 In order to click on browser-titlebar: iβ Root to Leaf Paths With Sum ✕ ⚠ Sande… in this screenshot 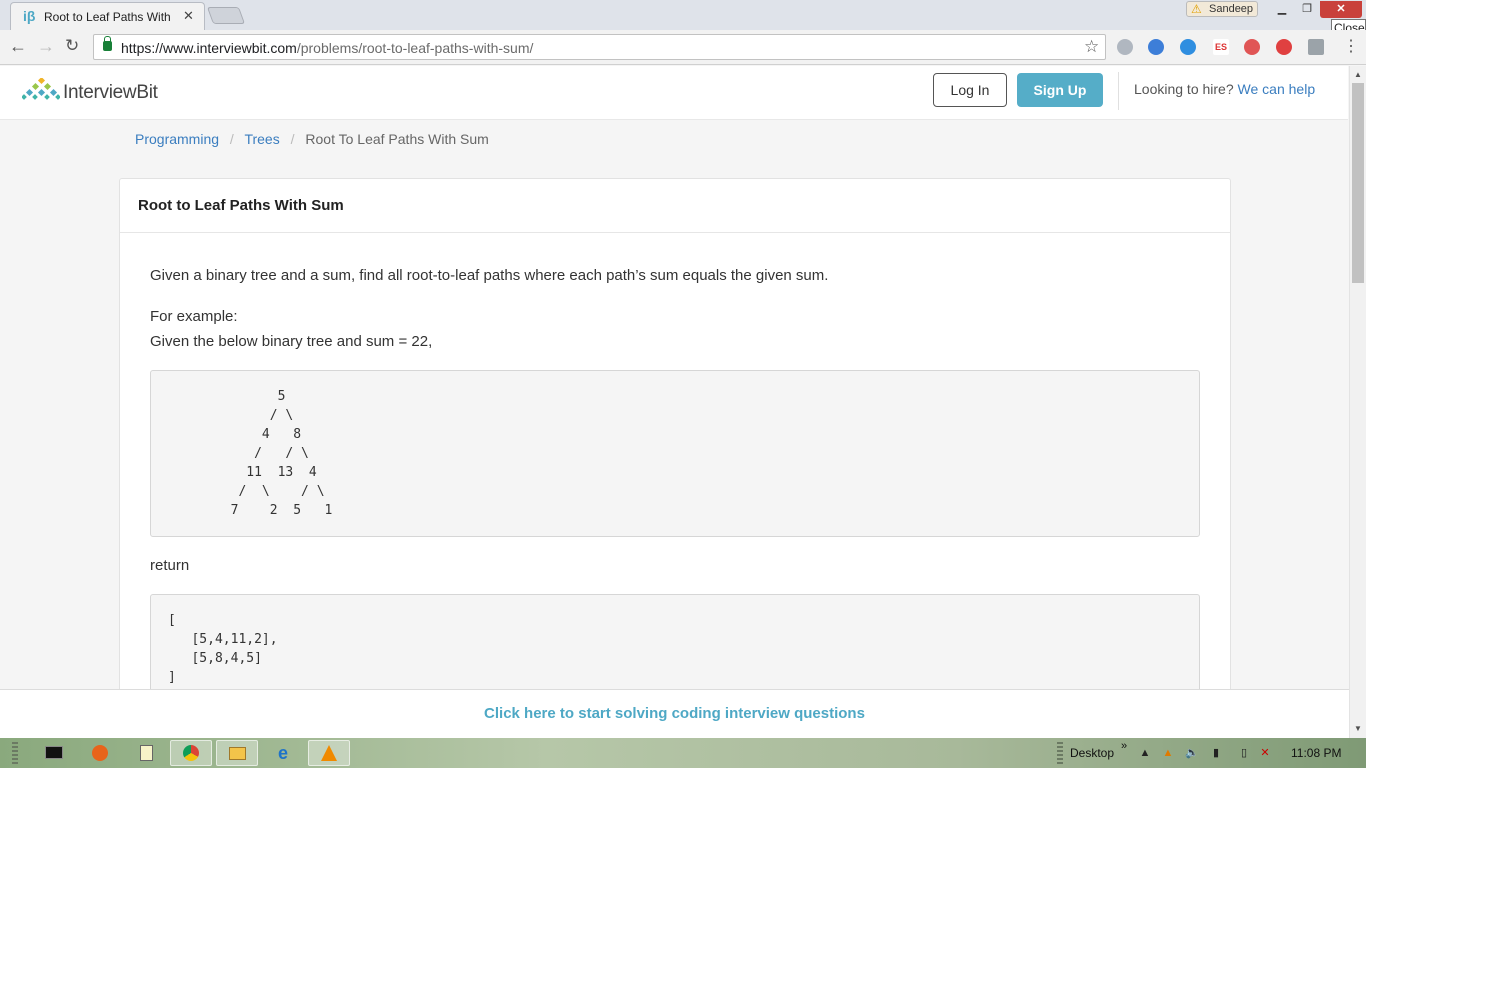, I will do `click(683, 15)`.